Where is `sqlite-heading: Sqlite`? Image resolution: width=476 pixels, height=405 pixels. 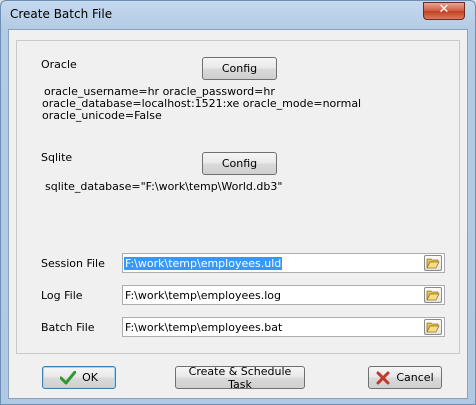 sqlite-heading: Sqlite is located at coordinates (57, 157).